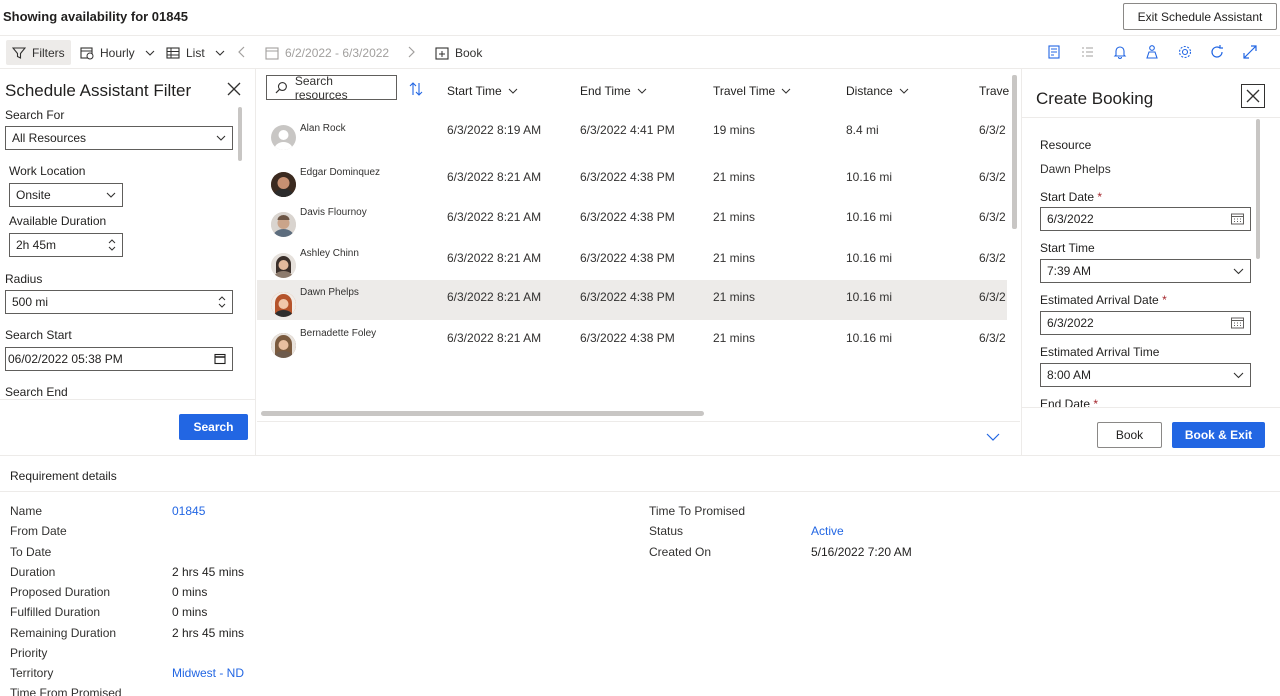 The height and width of the screenshot is (696, 1280). Describe the element at coordinates (47, 171) in the screenshot. I see `work-location-label: Work Location` at that location.